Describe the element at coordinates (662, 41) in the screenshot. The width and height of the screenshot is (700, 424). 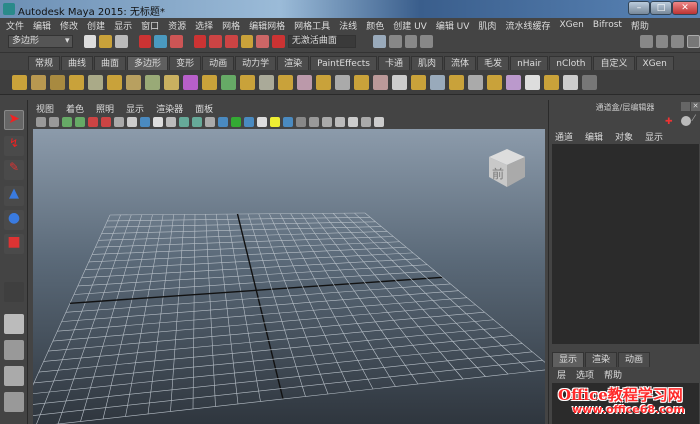
I see `attribute-editor-icon` at that location.